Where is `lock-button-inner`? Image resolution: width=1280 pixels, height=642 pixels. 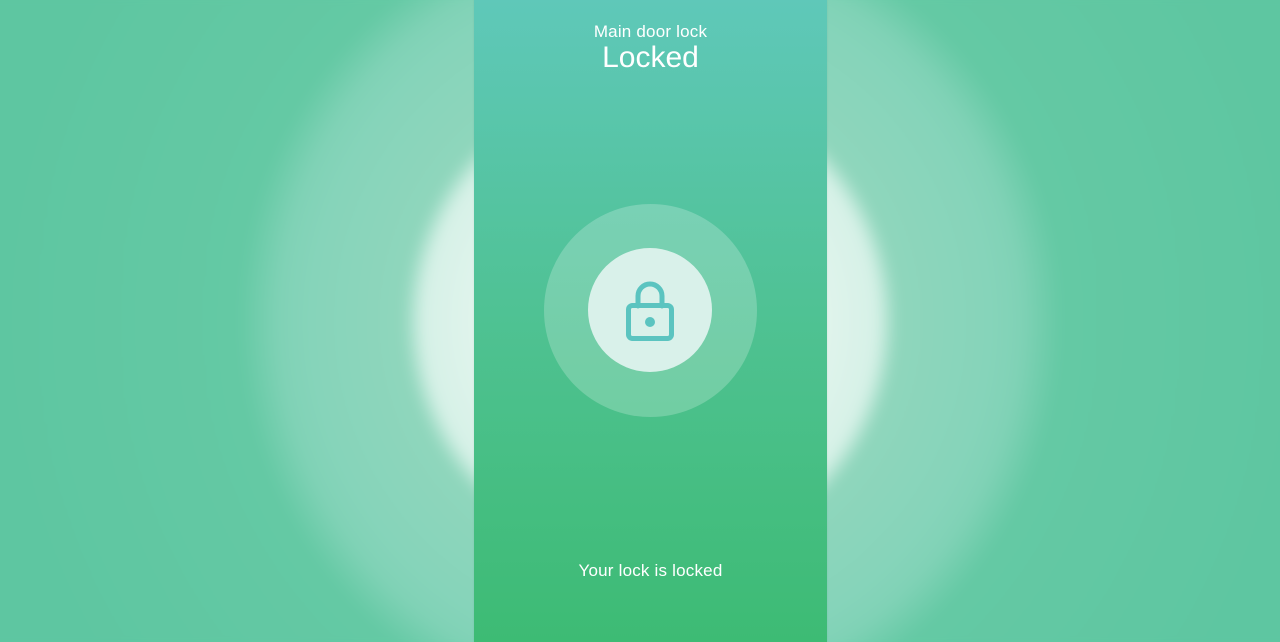 lock-button-inner is located at coordinates (650, 310).